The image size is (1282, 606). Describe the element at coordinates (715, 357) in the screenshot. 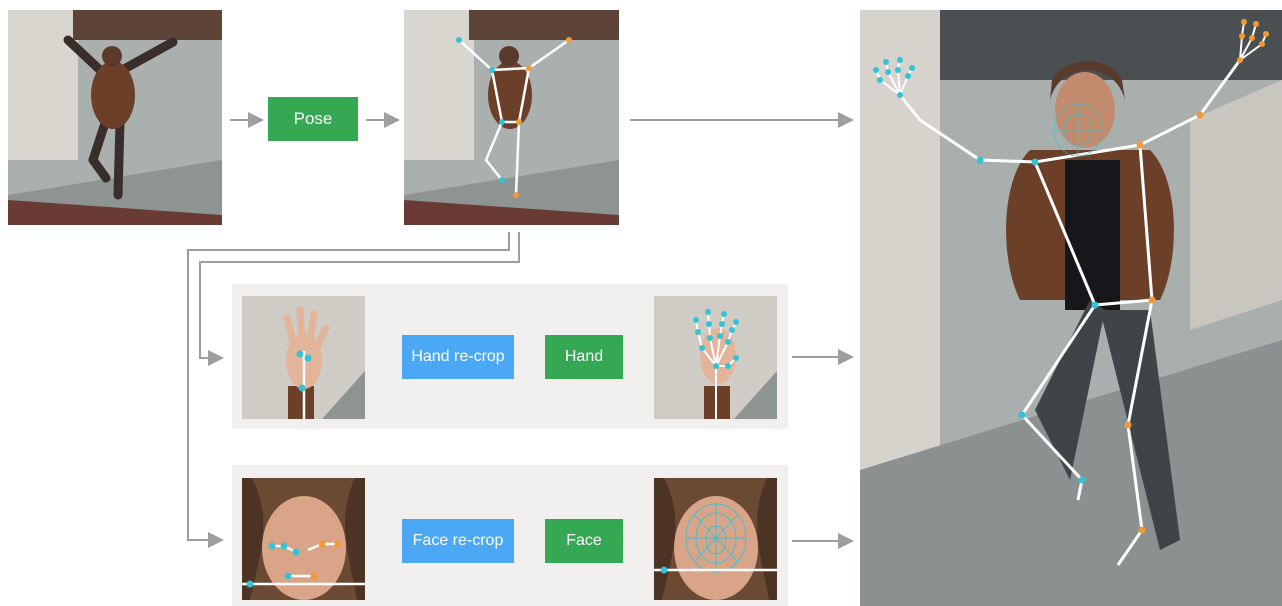

I see `hand-result-photo` at that location.